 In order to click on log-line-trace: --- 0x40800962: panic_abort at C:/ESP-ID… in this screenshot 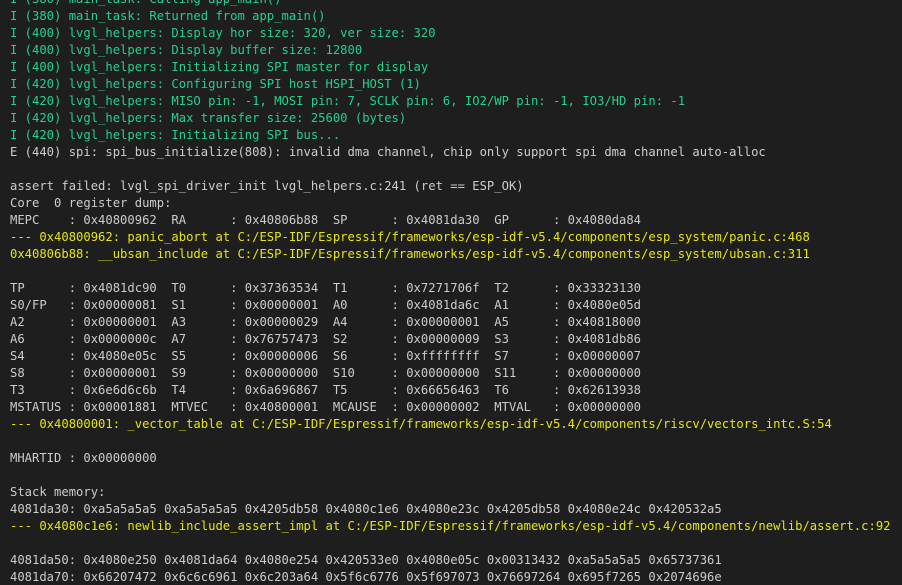, I will do `click(410, 237)`.